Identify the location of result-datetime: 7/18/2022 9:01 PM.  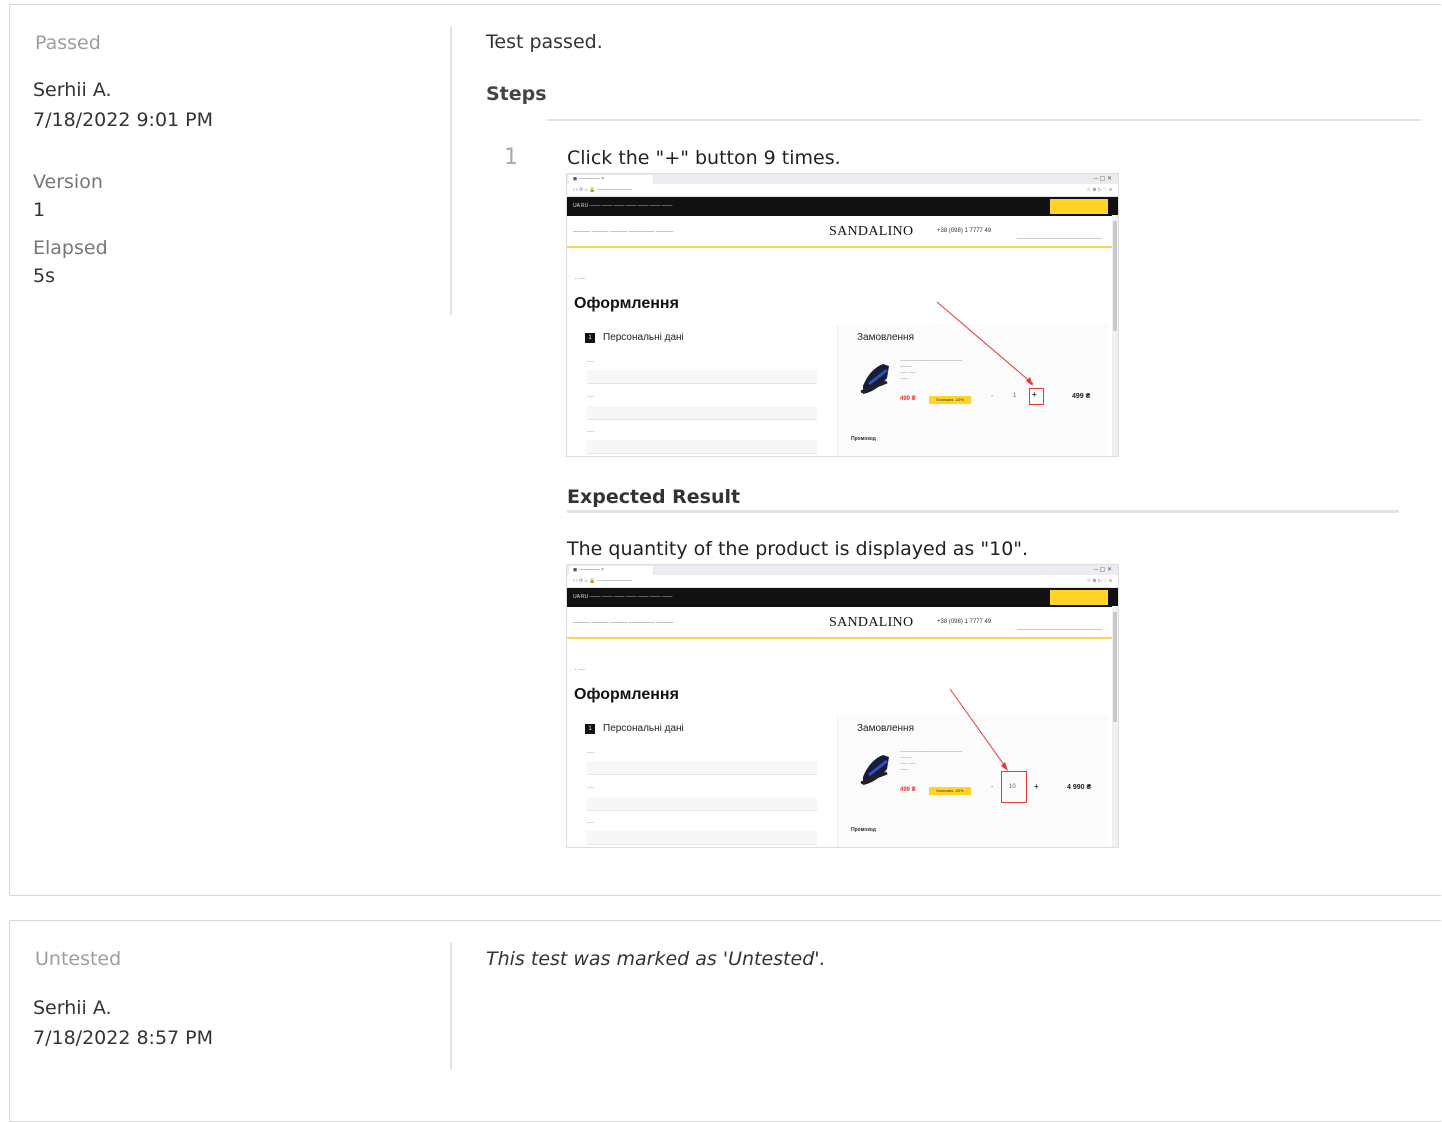
(123, 120).